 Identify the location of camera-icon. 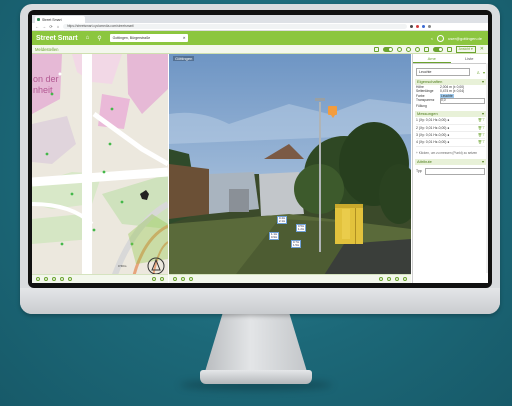
(183, 279).